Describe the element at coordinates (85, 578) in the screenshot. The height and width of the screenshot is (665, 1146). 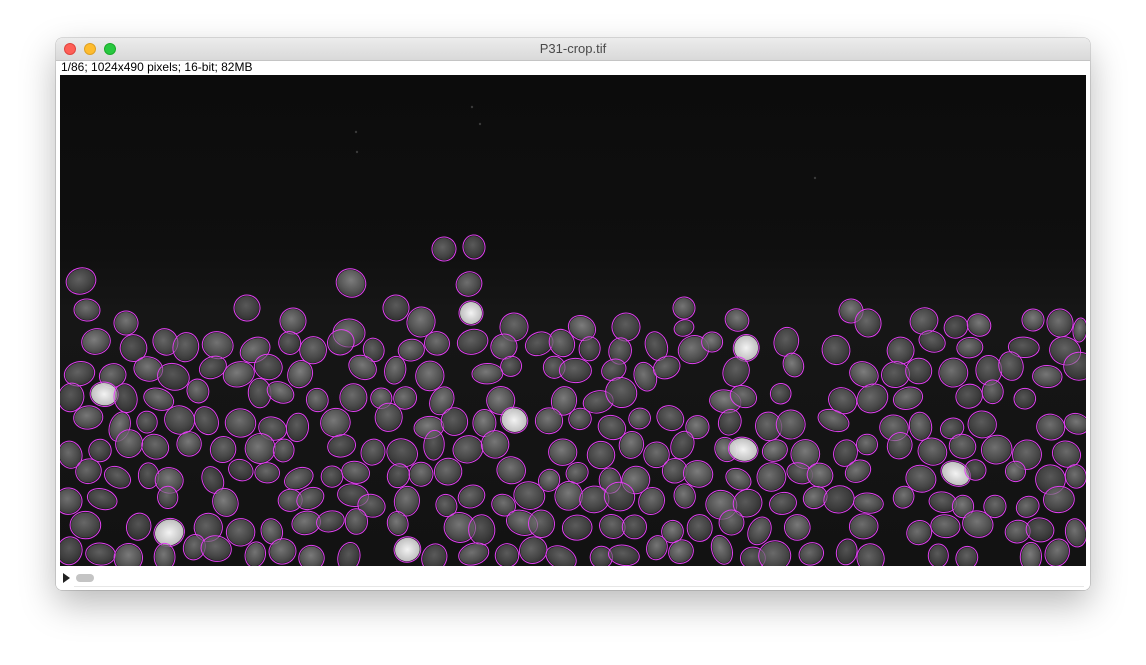
I see `slice-slider-thumb` at that location.